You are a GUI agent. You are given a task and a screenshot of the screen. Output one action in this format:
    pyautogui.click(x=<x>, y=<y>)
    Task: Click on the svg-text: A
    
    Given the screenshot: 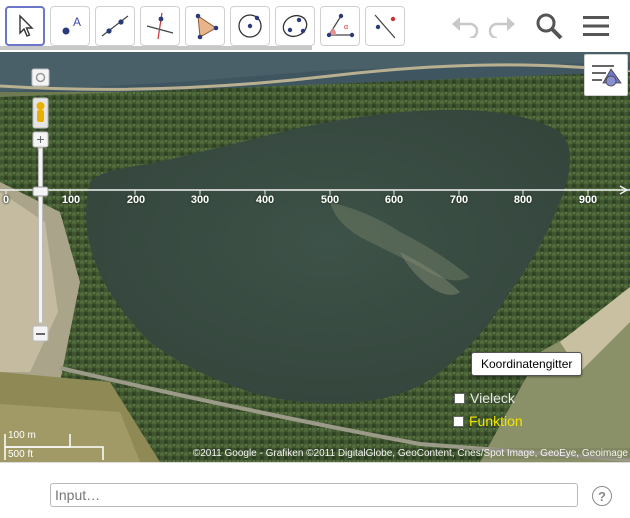 What is the action you would take?
    pyautogui.click(x=77, y=22)
    